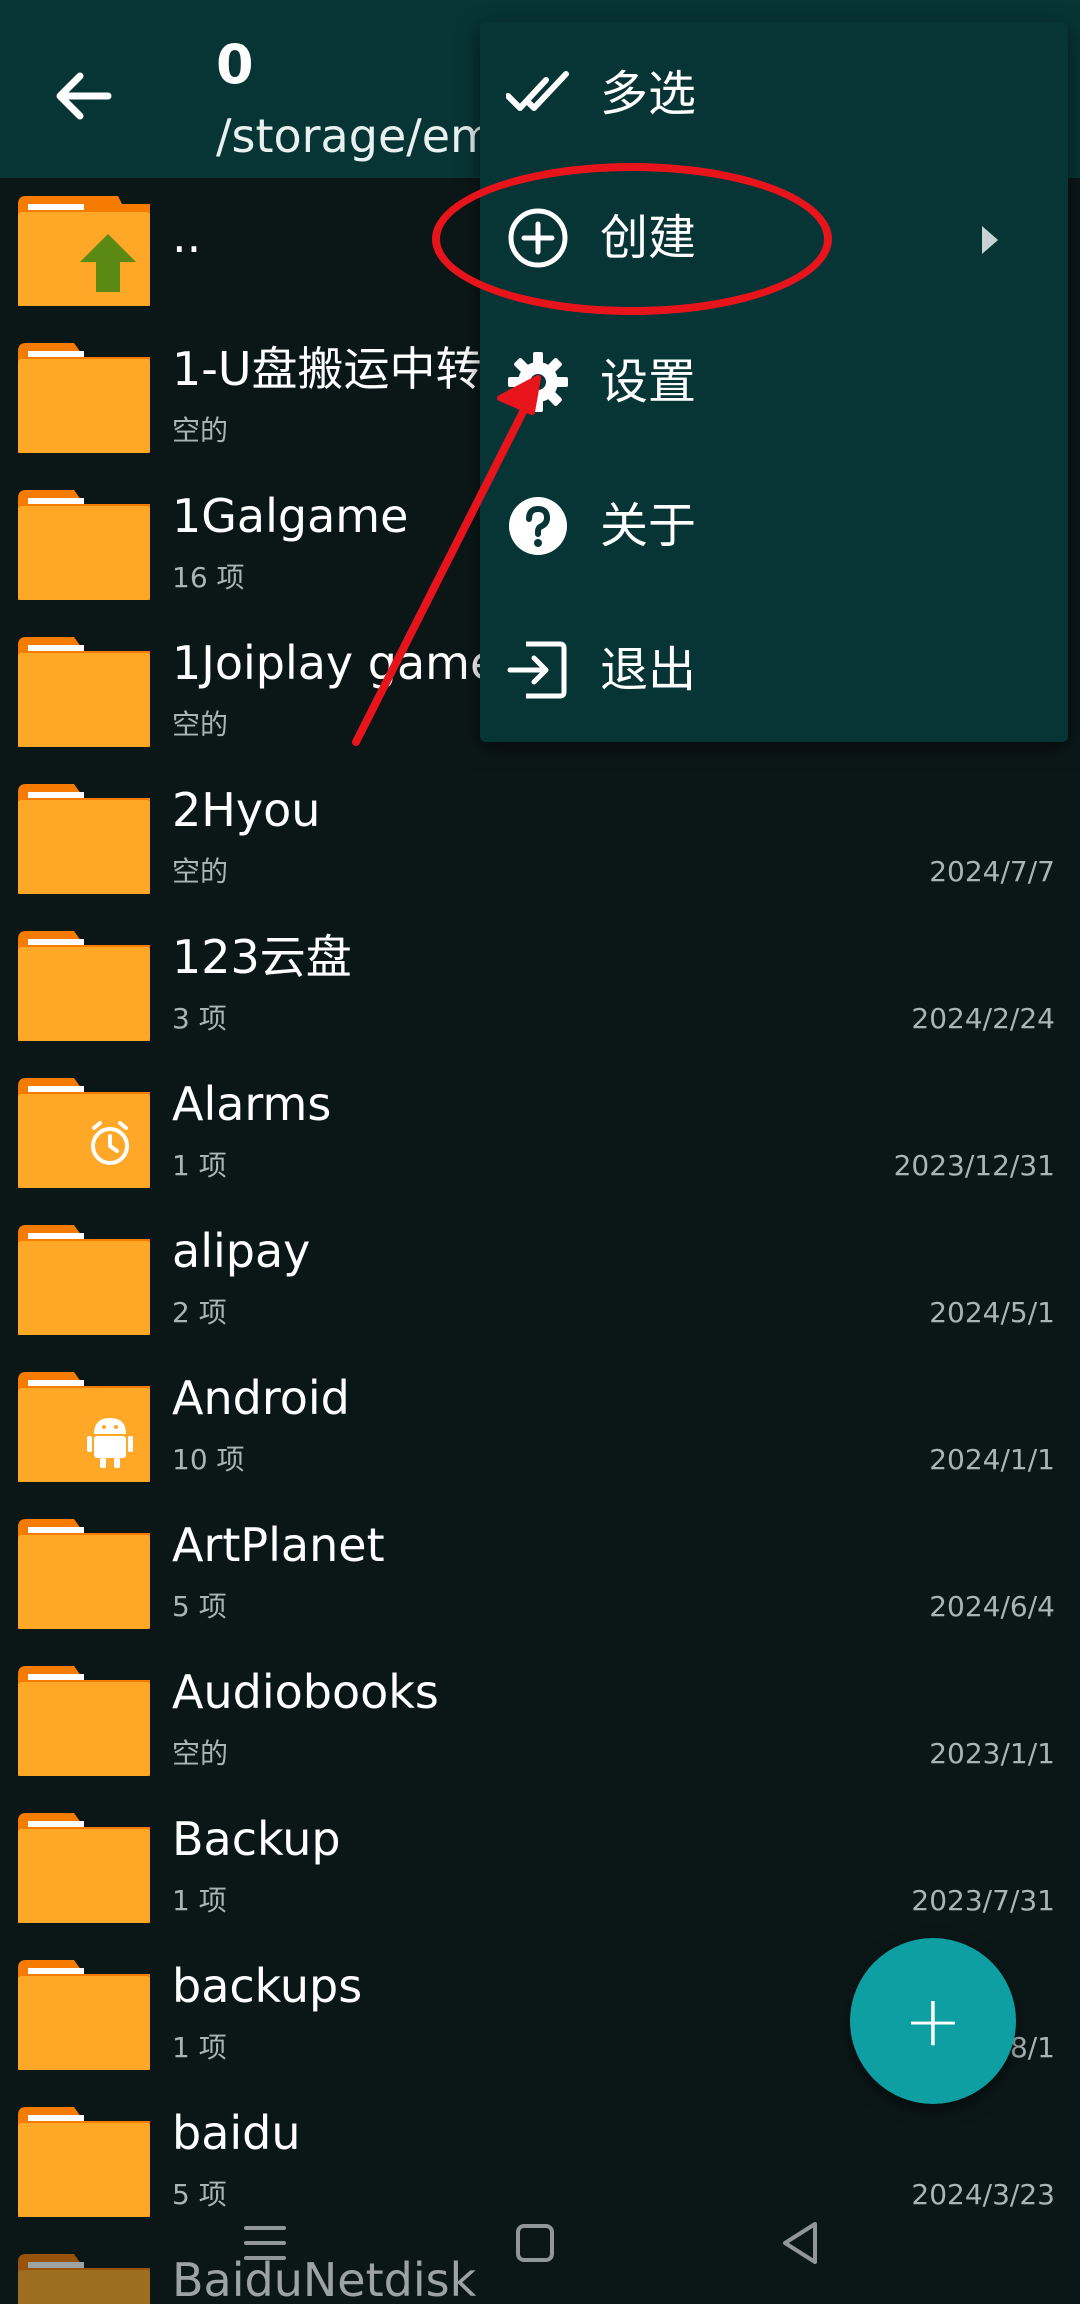 The image size is (1080, 2304). I want to click on file-name: Android, so click(261, 1398).